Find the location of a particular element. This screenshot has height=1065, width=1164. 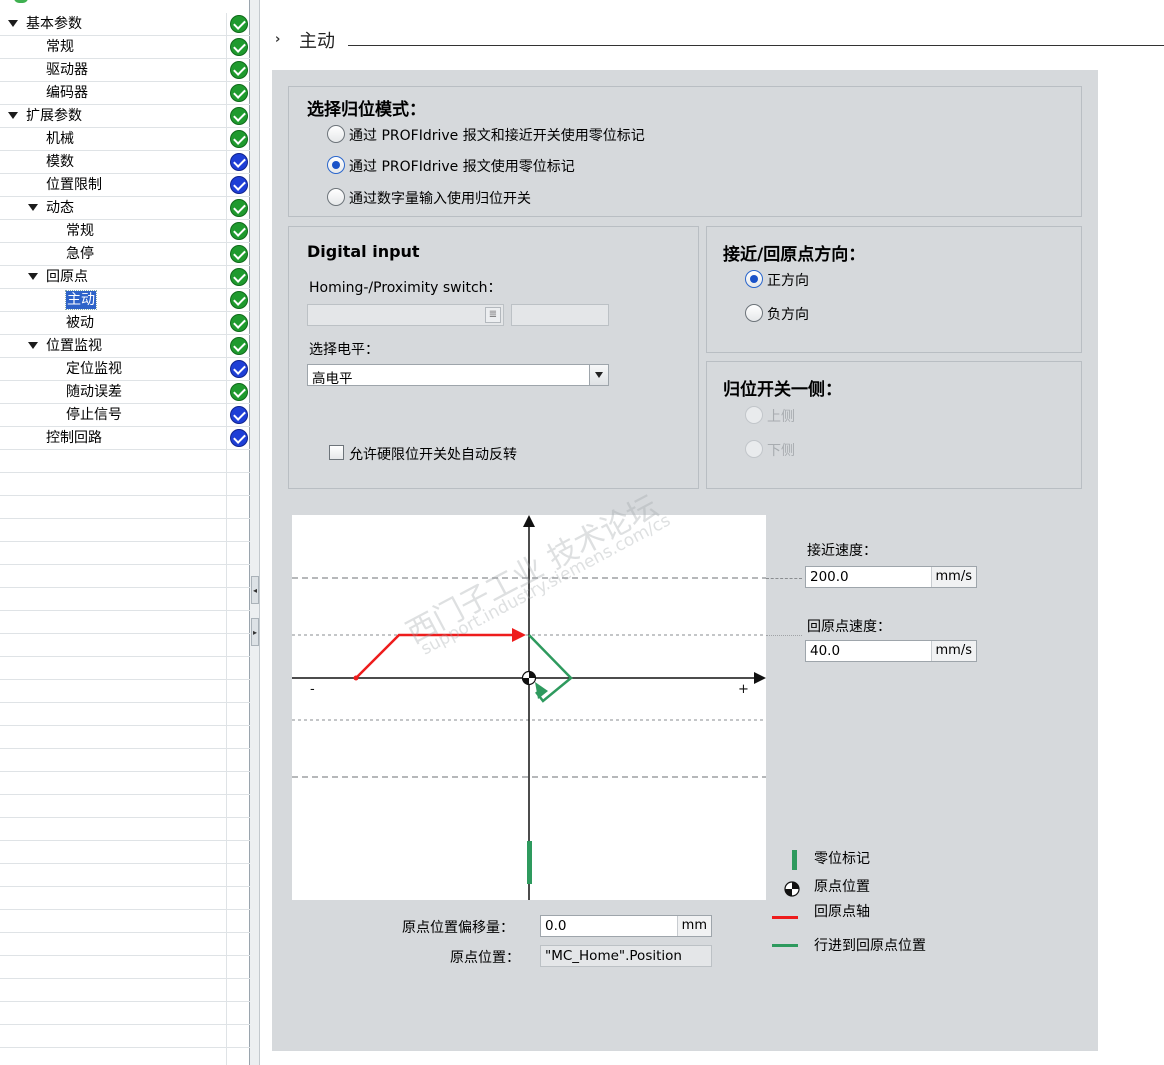

tree-item: 编码器 is located at coordinates (125, 93).